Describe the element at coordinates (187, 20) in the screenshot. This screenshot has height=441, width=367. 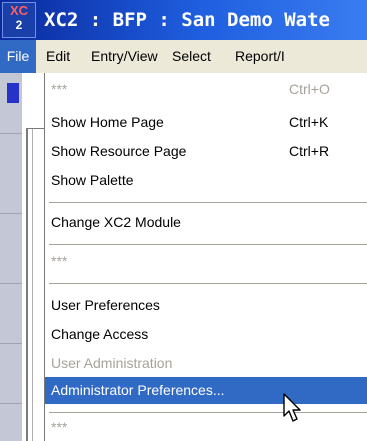
I see `window-title: XC2 : BFP : San Demo Wate` at that location.